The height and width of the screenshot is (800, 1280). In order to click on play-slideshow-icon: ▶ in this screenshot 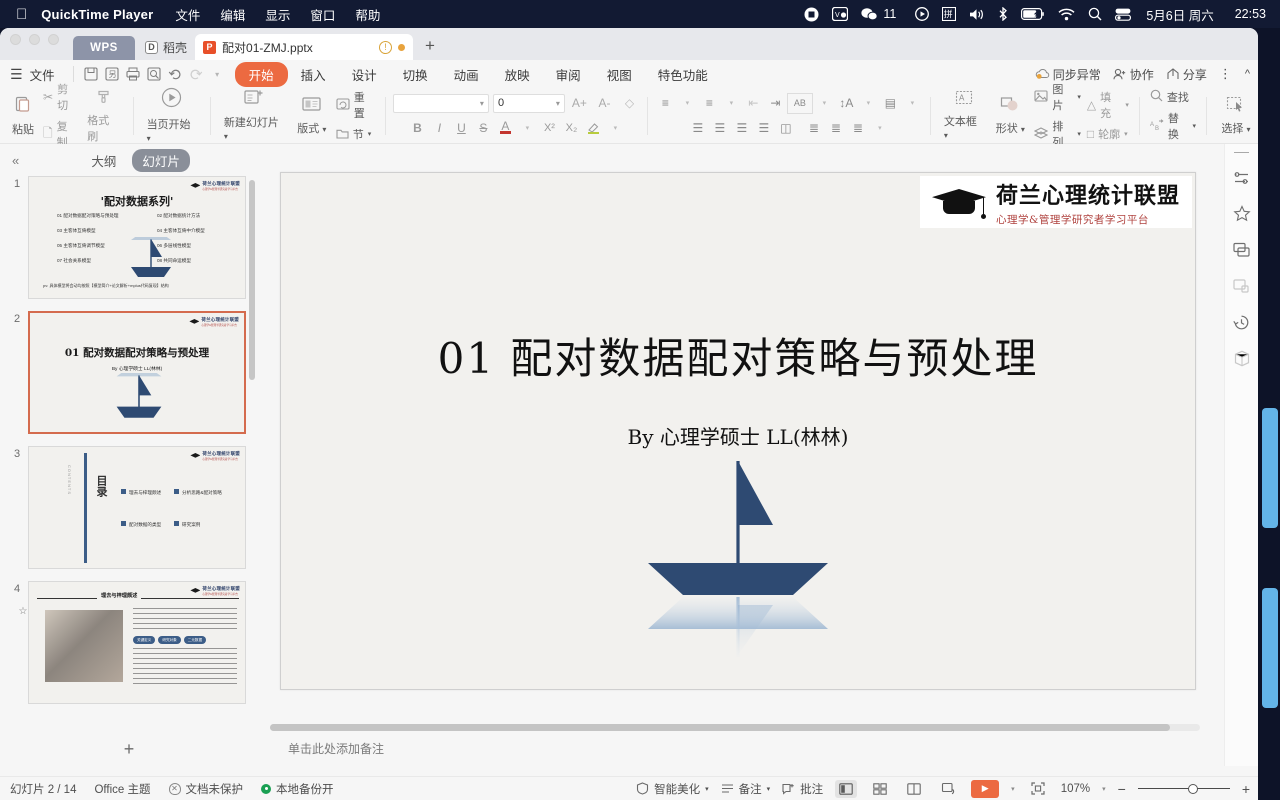, I will do `click(985, 788)`.